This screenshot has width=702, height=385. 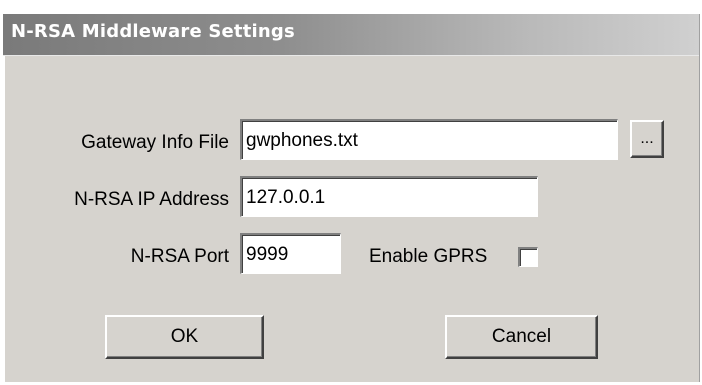 I want to click on dialog-left-edge, so click(x=4, y=219).